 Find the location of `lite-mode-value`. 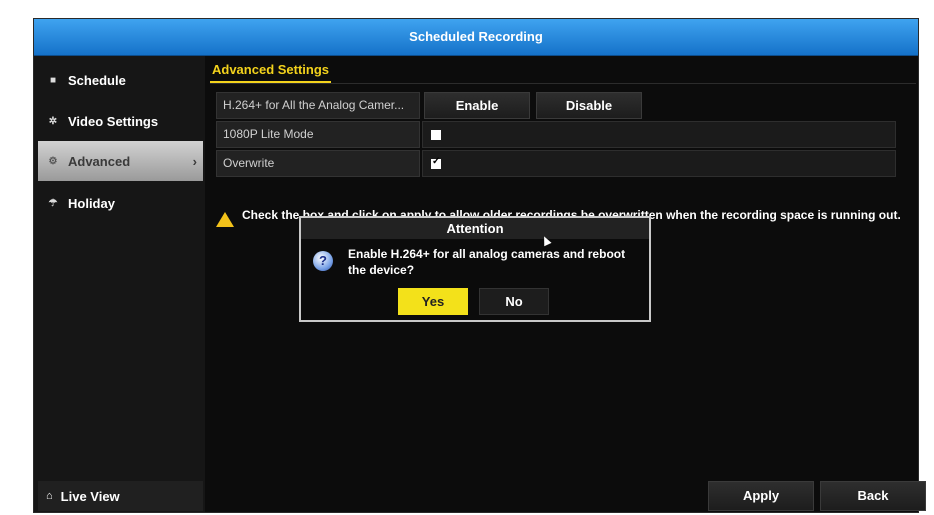

lite-mode-value is located at coordinates (659, 134).